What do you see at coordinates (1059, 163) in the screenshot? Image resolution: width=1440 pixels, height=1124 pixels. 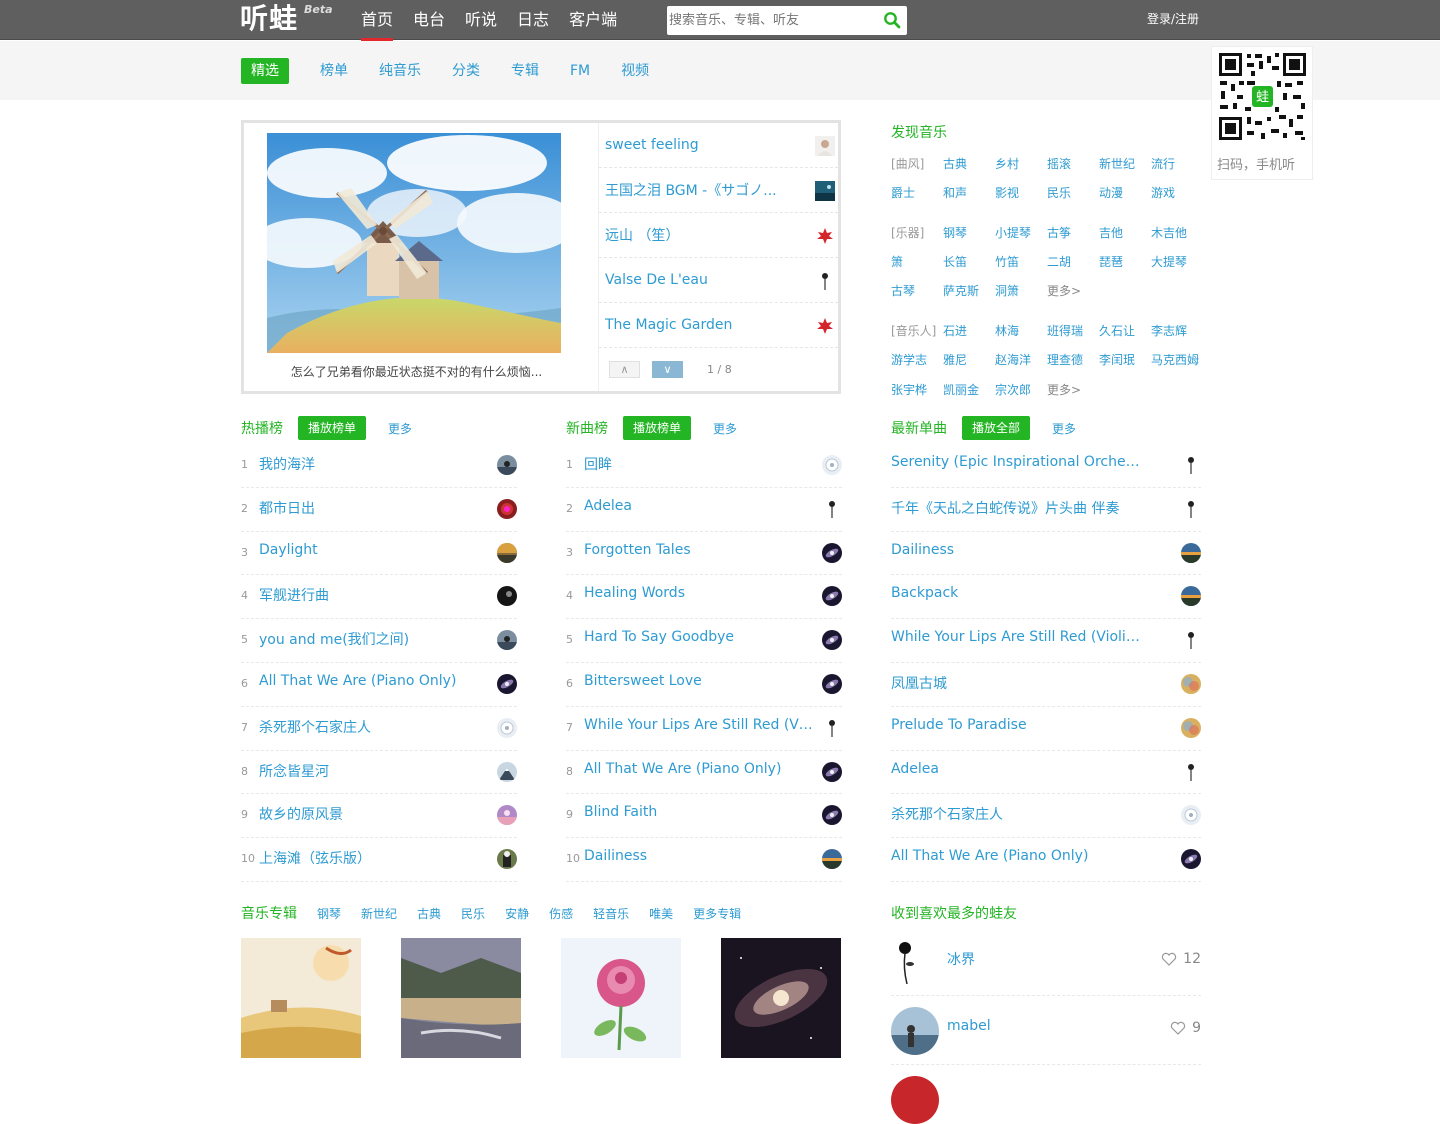 I see `genre-tag: 摇滚` at bounding box center [1059, 163].